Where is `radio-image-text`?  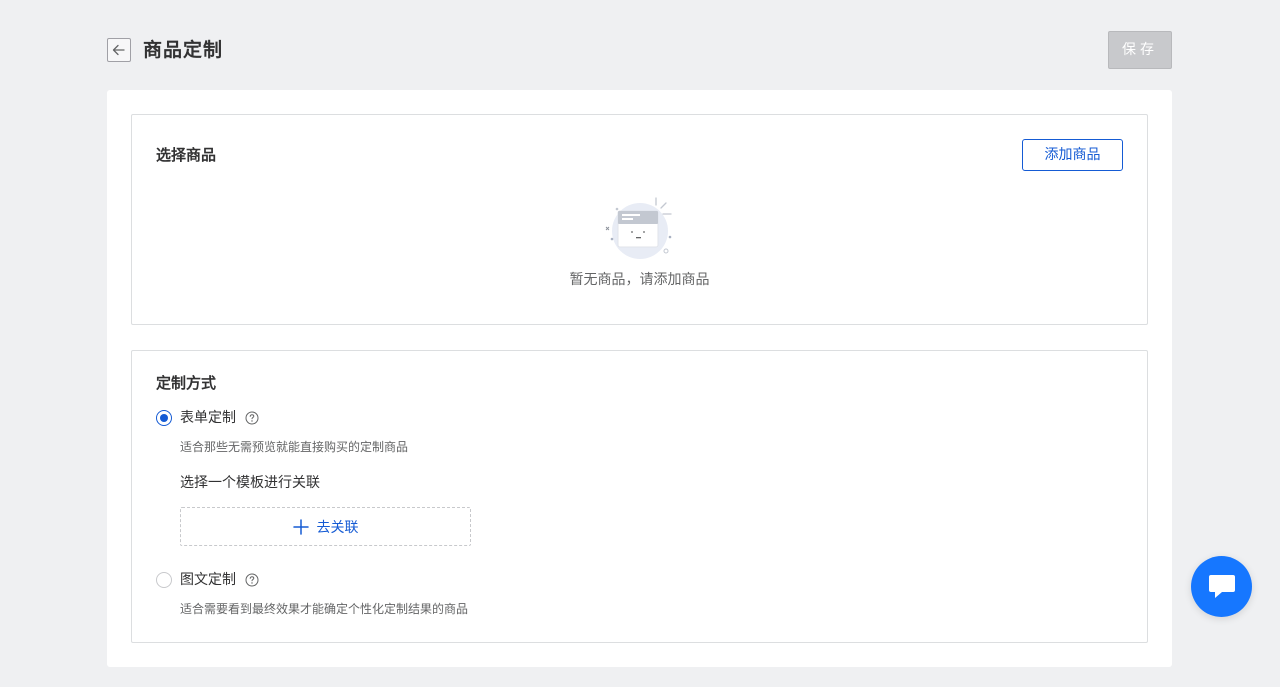 radio-image-text is located at coordinates (164, 580).